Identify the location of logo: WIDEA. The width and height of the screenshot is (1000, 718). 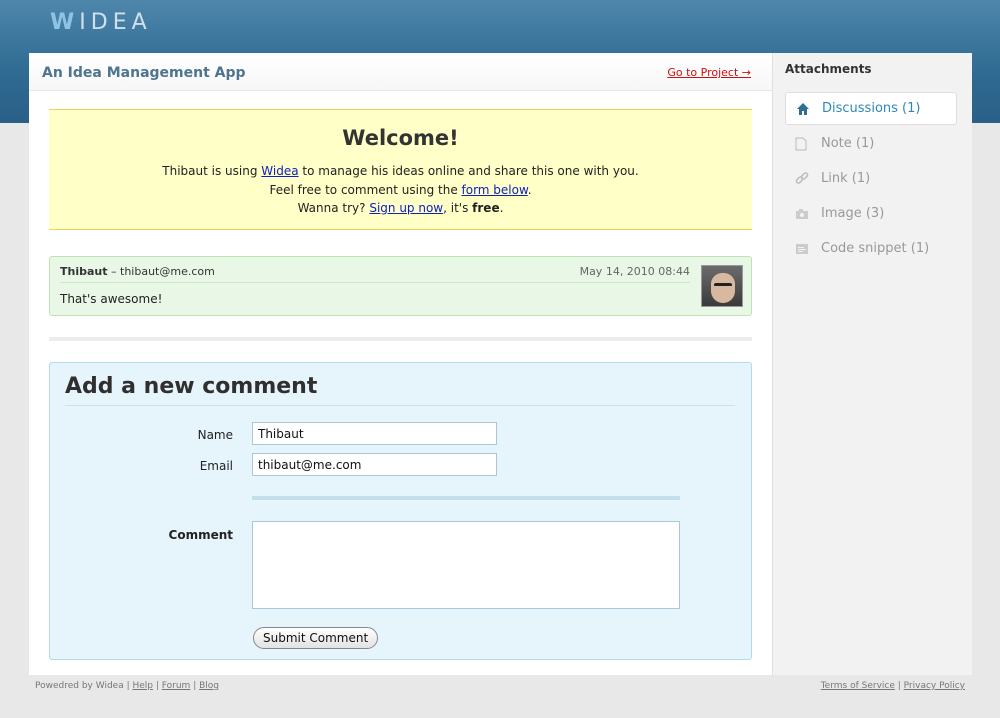
(101, 22).